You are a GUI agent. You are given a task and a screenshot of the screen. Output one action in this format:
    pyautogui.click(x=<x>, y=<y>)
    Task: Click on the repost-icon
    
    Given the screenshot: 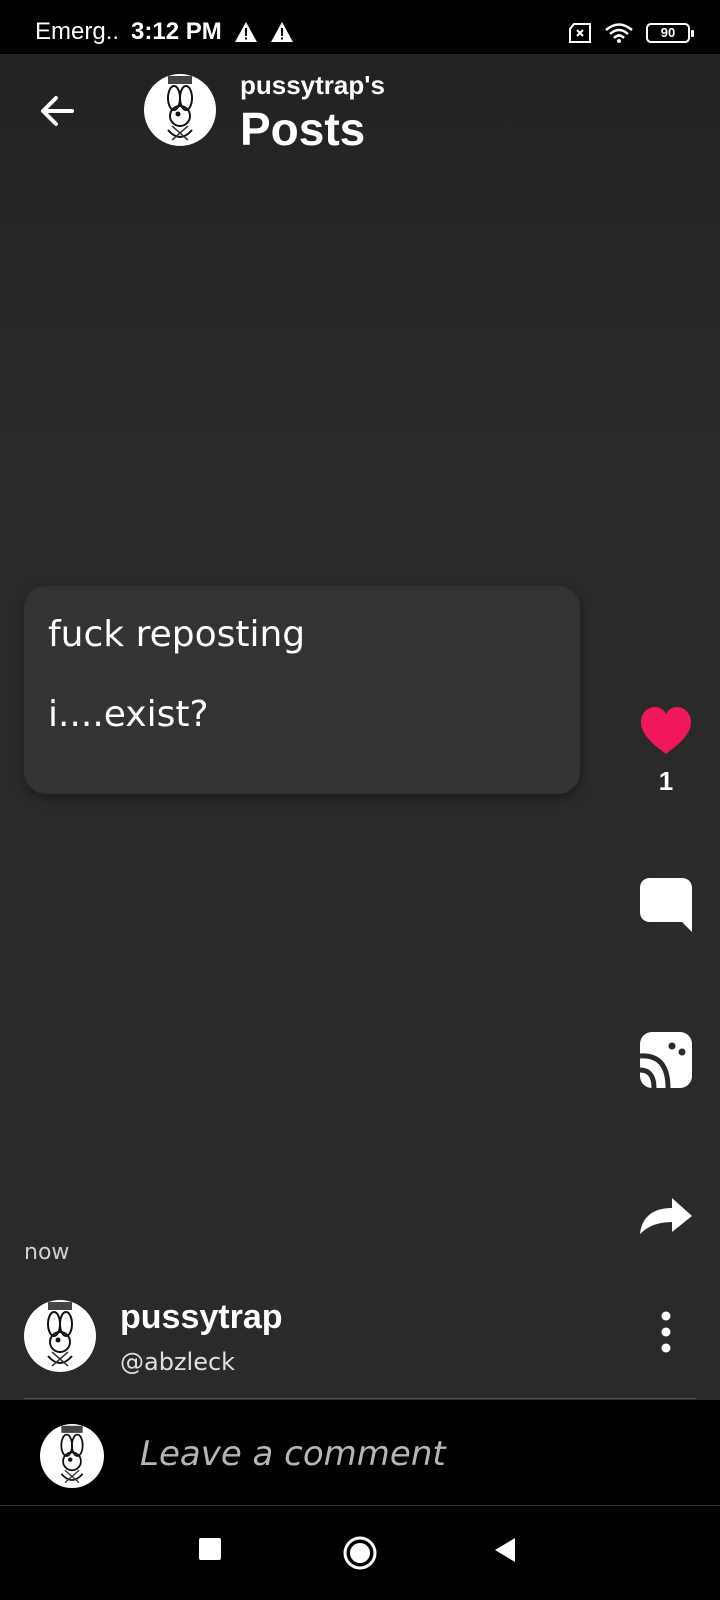 What is the action you would take?
    pyautogui.click(x=666, y=1060)
    